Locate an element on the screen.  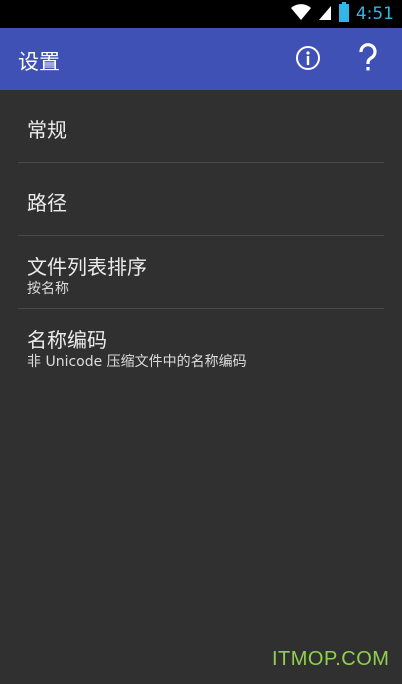
preference-summary: 按名称 is located at coordinates (48, 289).